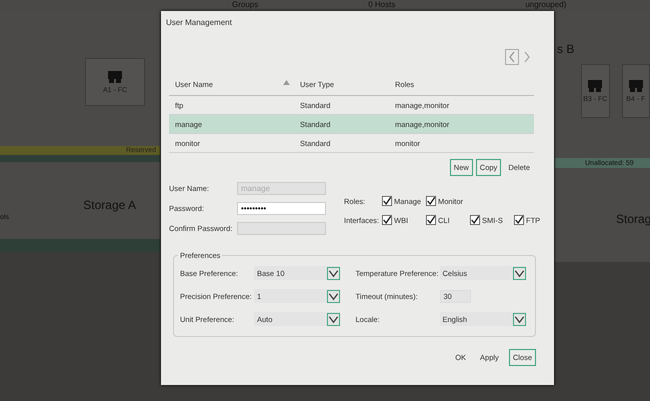 The width and height of the screenshot is (650, 401). I want to click on dialog-title: User Management, so click(199, 23).